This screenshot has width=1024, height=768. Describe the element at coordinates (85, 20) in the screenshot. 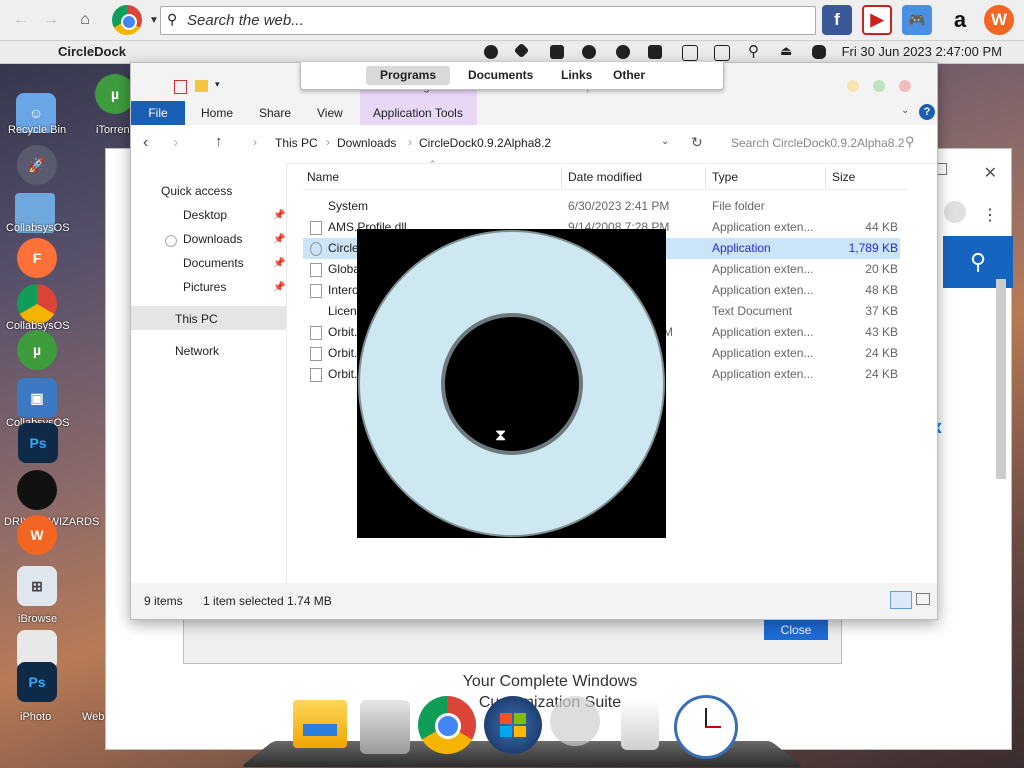

I see `home-icon: ⌂` at that location.